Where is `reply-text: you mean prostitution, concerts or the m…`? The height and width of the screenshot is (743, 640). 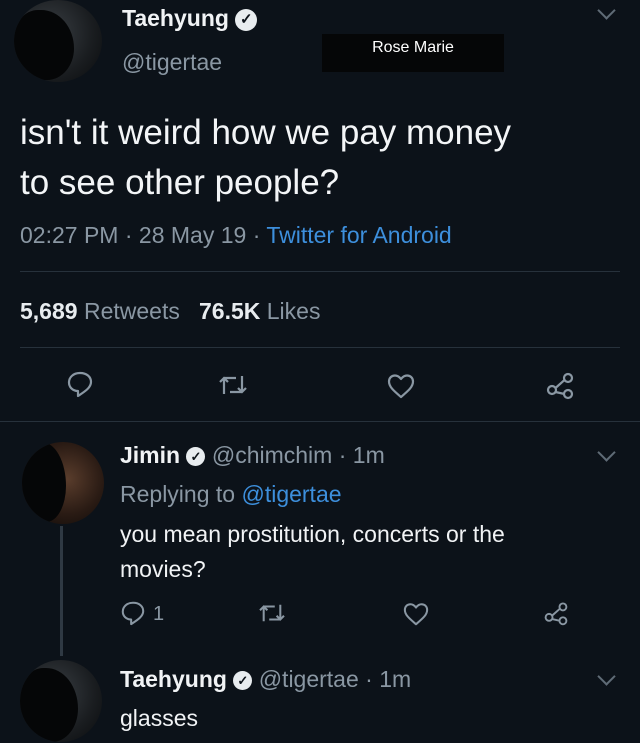 reply-text: you mean prostitution, concerts or the m… is located at coordinates (312, 552).